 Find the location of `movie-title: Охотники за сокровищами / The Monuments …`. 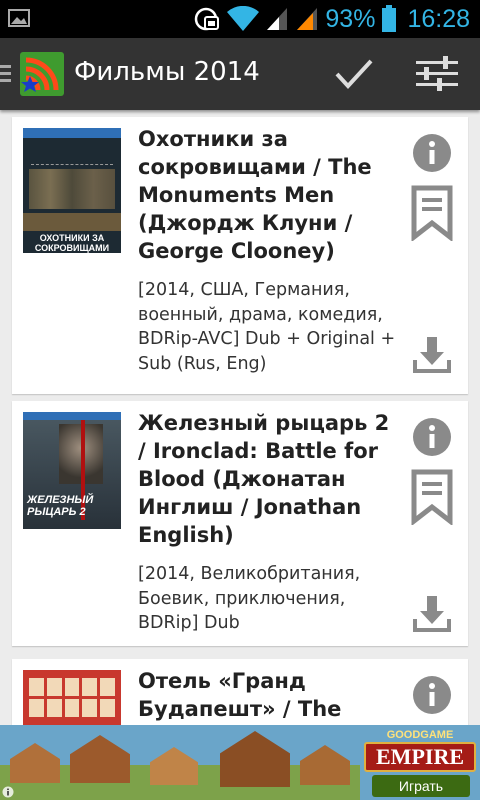

movie-title: Охотники за сокровищами / The Monuments … is located at coordinates (269, 195).